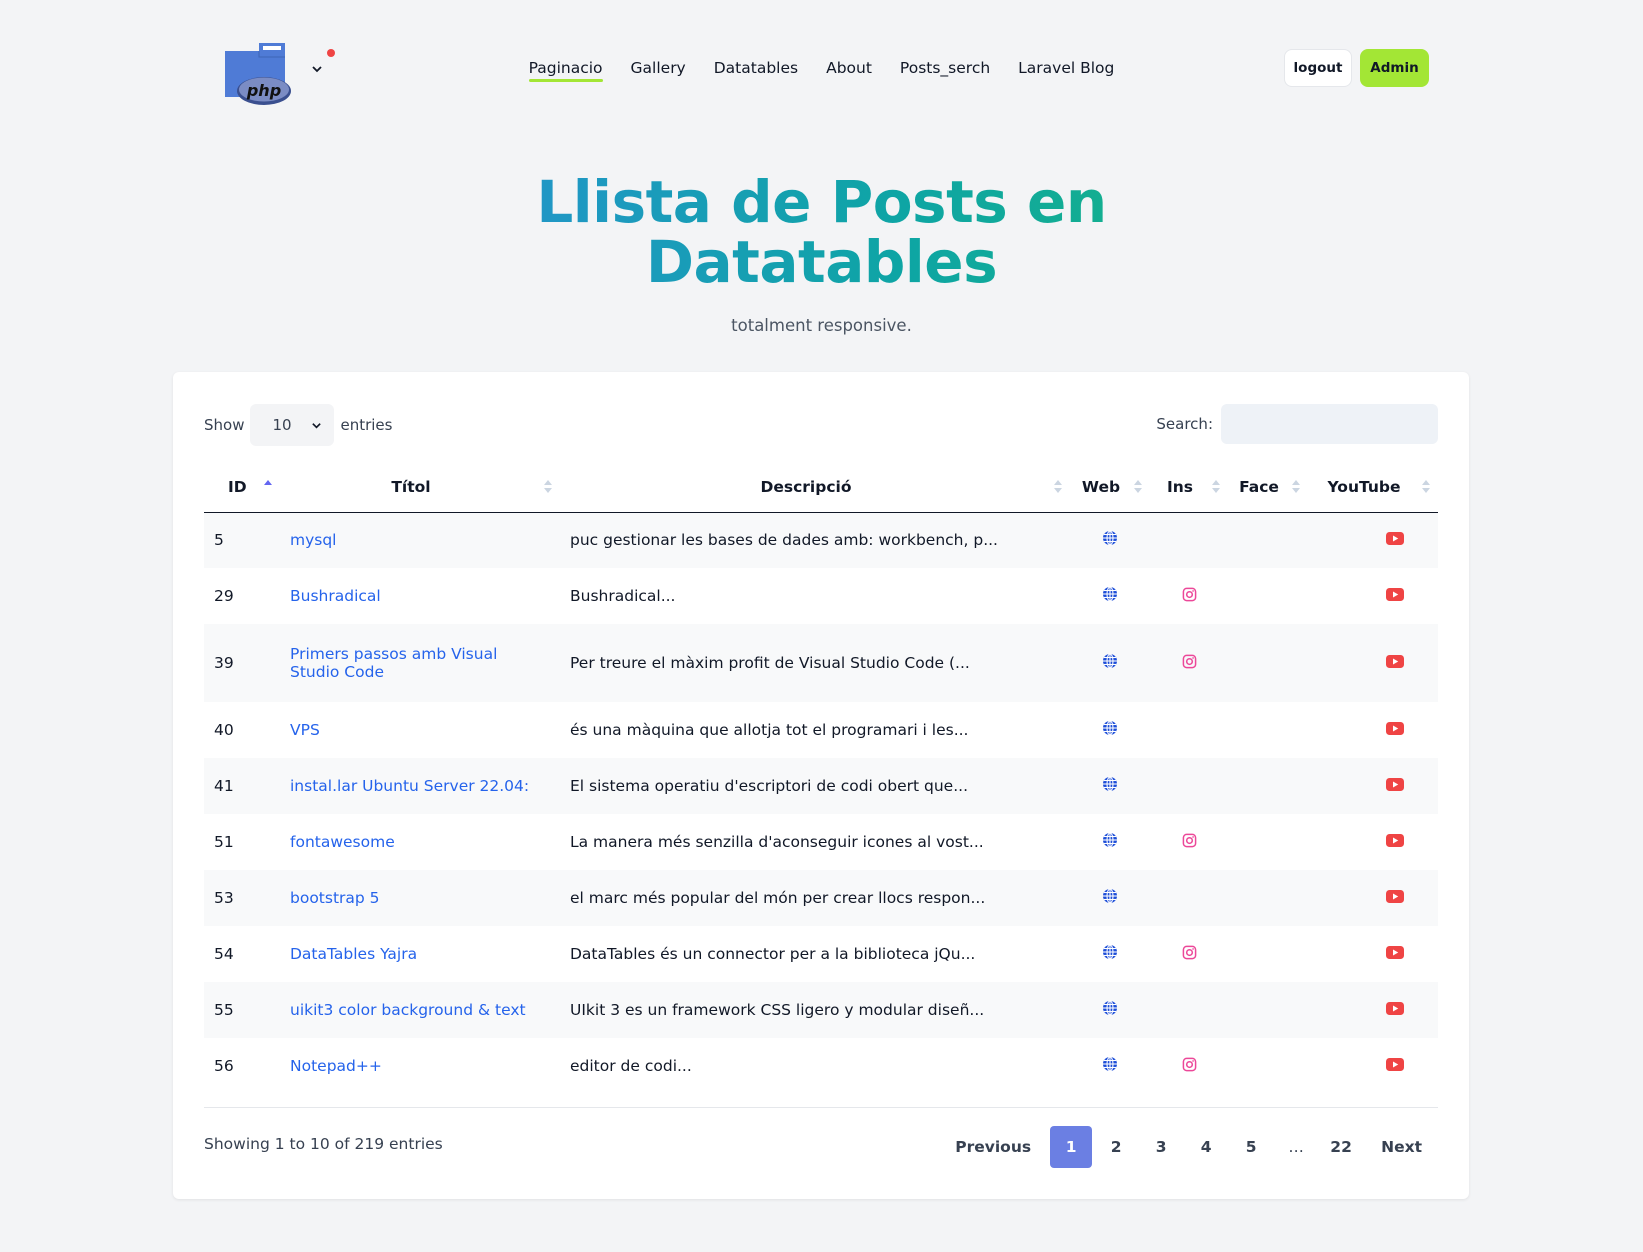 The height and width of the screenshot is (1252, 1643). I want to click on pagination-page-3: 3, so click(1161, 1147).